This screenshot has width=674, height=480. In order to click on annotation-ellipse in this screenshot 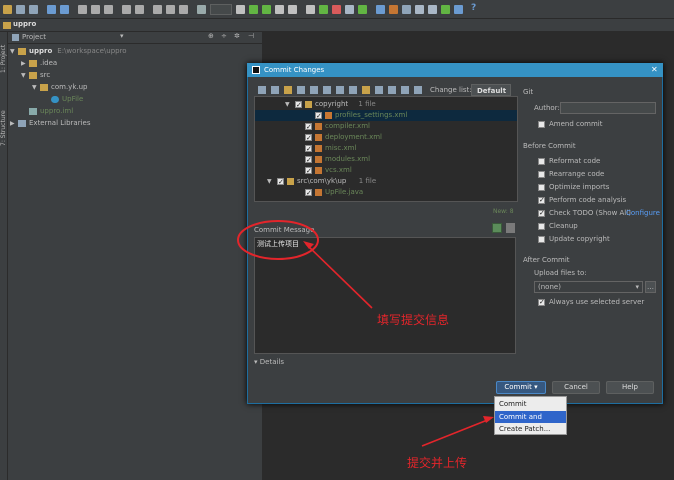, I will do `click(278, 240)`.